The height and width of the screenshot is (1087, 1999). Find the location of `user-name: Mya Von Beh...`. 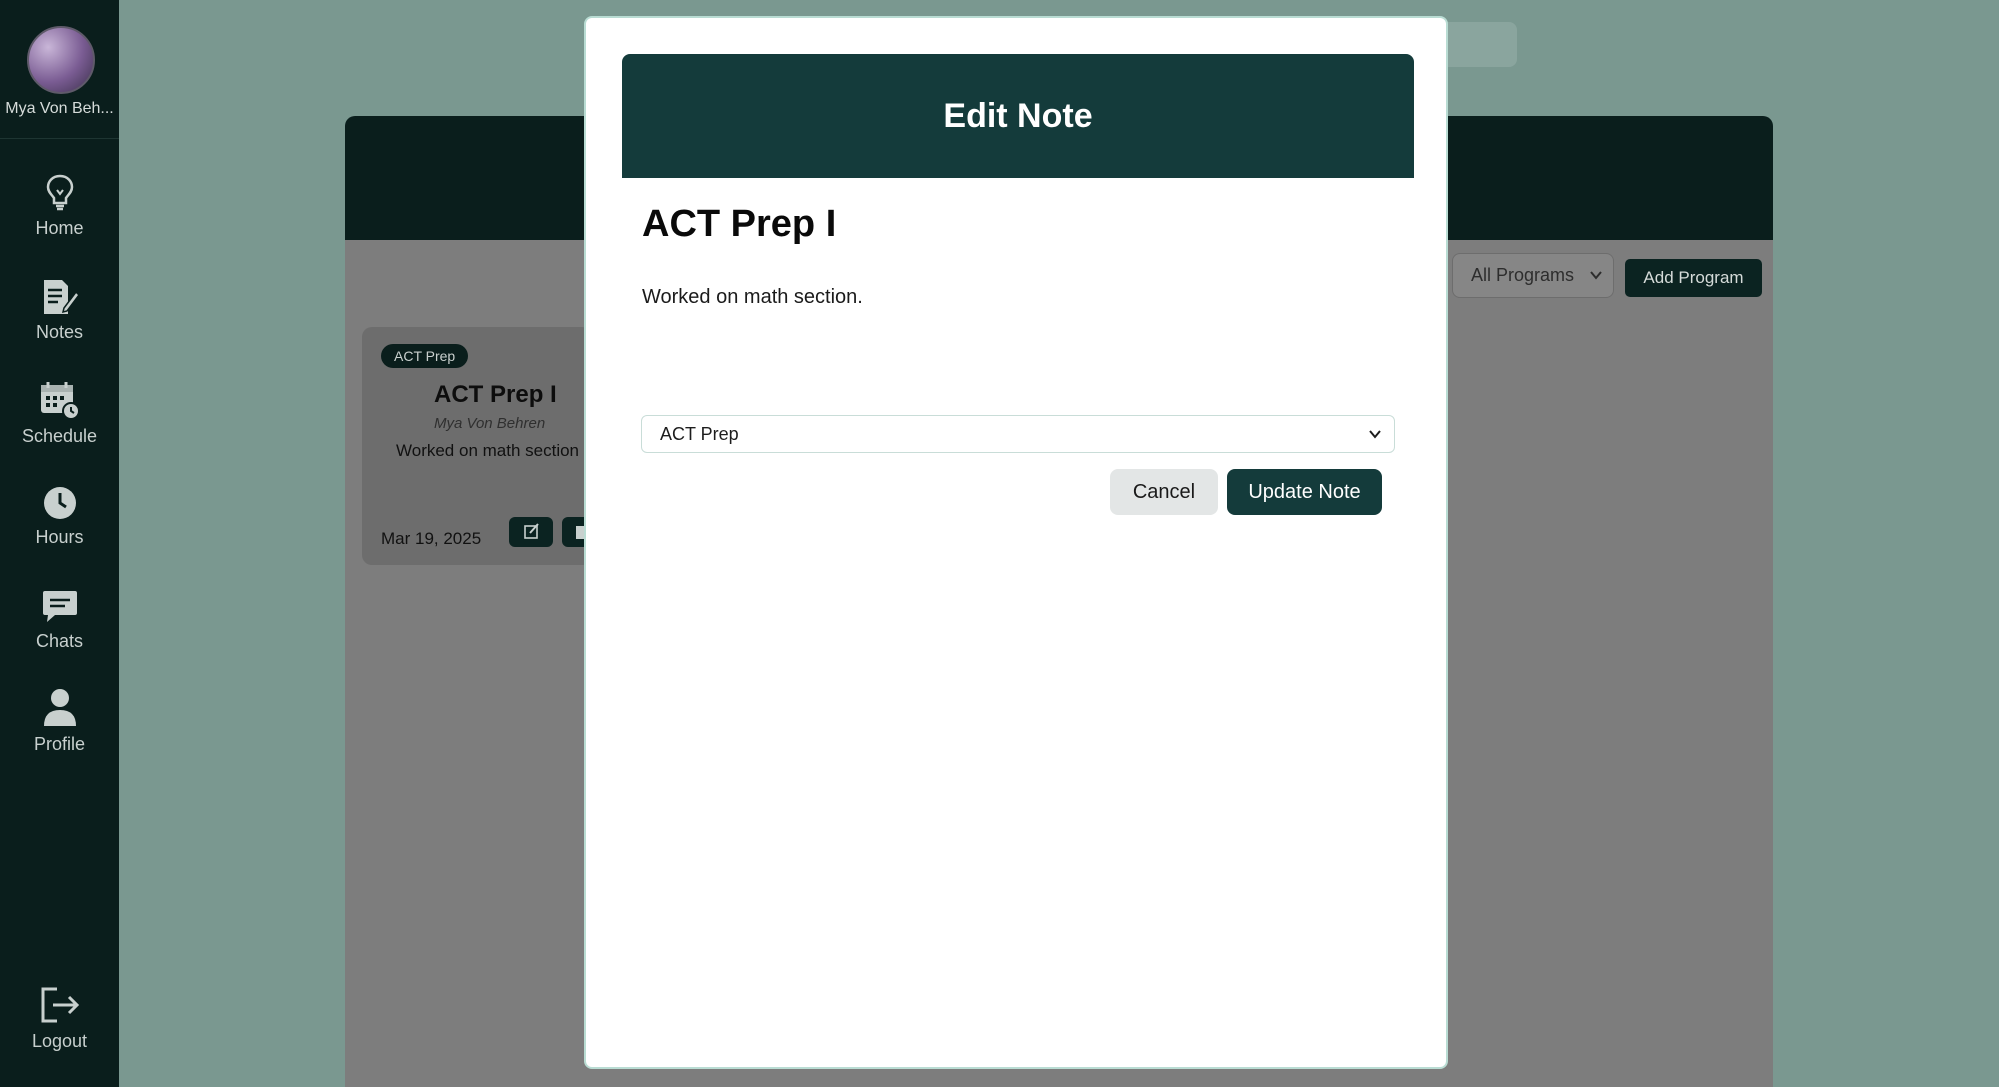

user-name: Mya Von Beh... is located at coordinates (59, 108).